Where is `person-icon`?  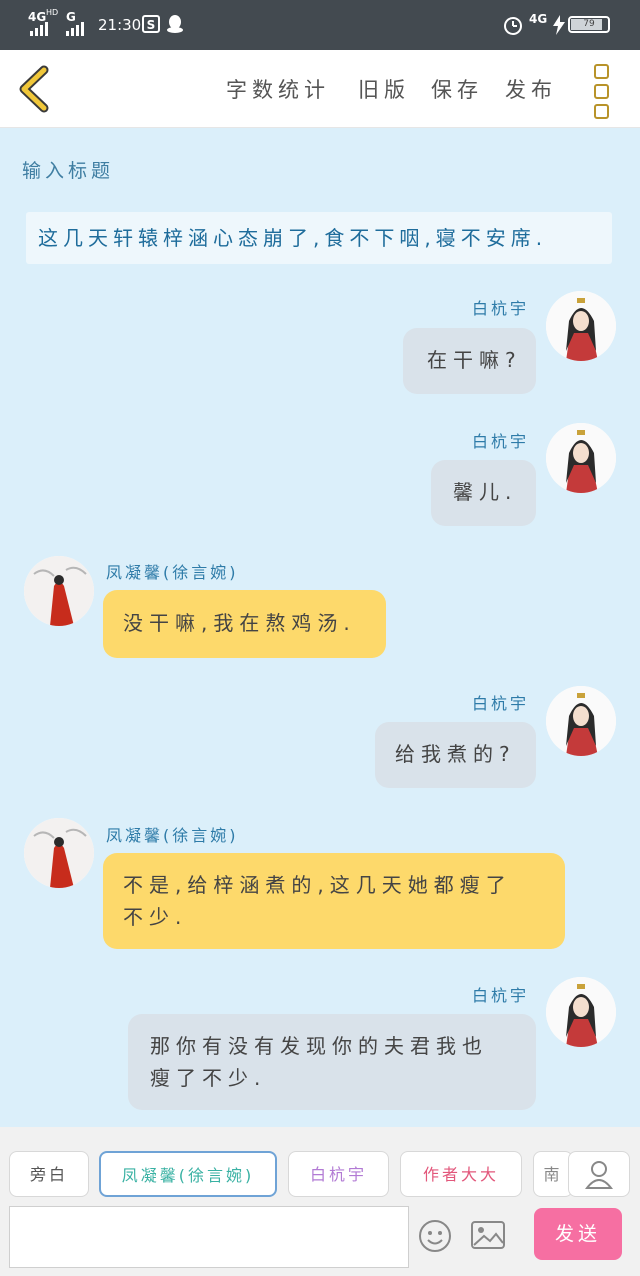 person-icon is located at coordinates (599, 1175).